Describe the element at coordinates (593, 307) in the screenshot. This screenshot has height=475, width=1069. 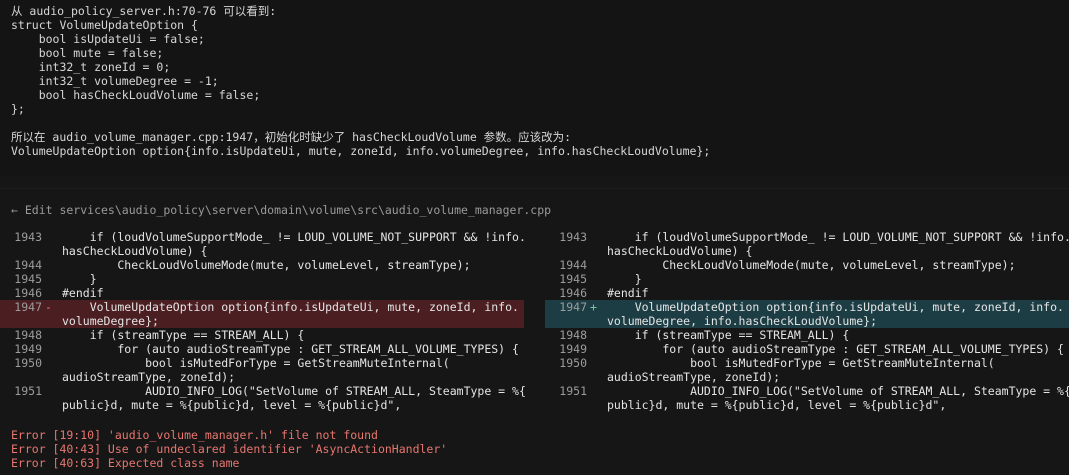
I see `diff-sign: +` at that location.